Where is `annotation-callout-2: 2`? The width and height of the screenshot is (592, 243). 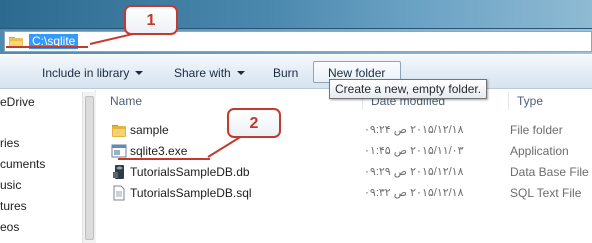 annotation-callout-2: 2 is located at coordinates (254, 123).